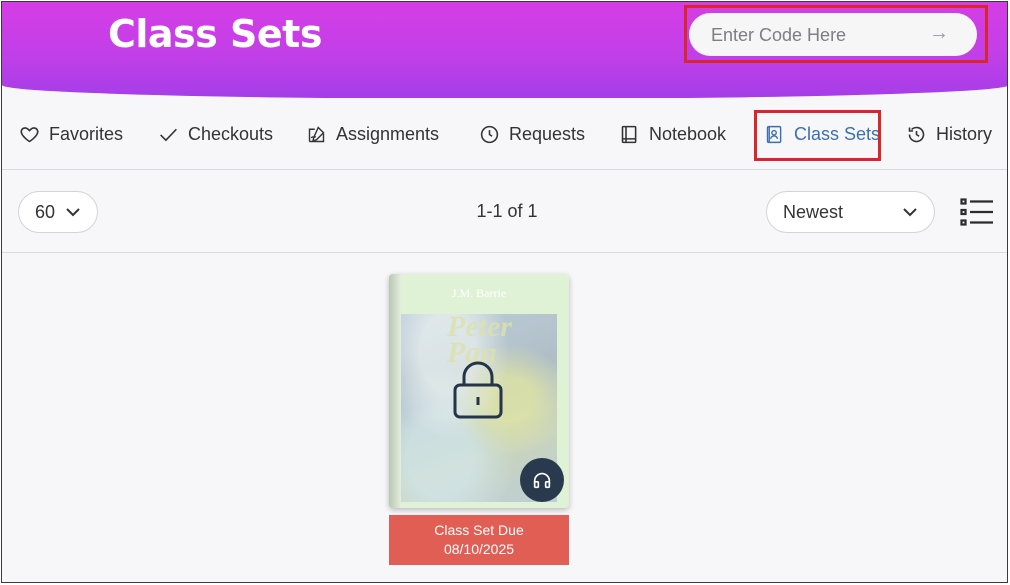 The image size is (1010, 585). I want to click on book-spine, so click(395, 391).